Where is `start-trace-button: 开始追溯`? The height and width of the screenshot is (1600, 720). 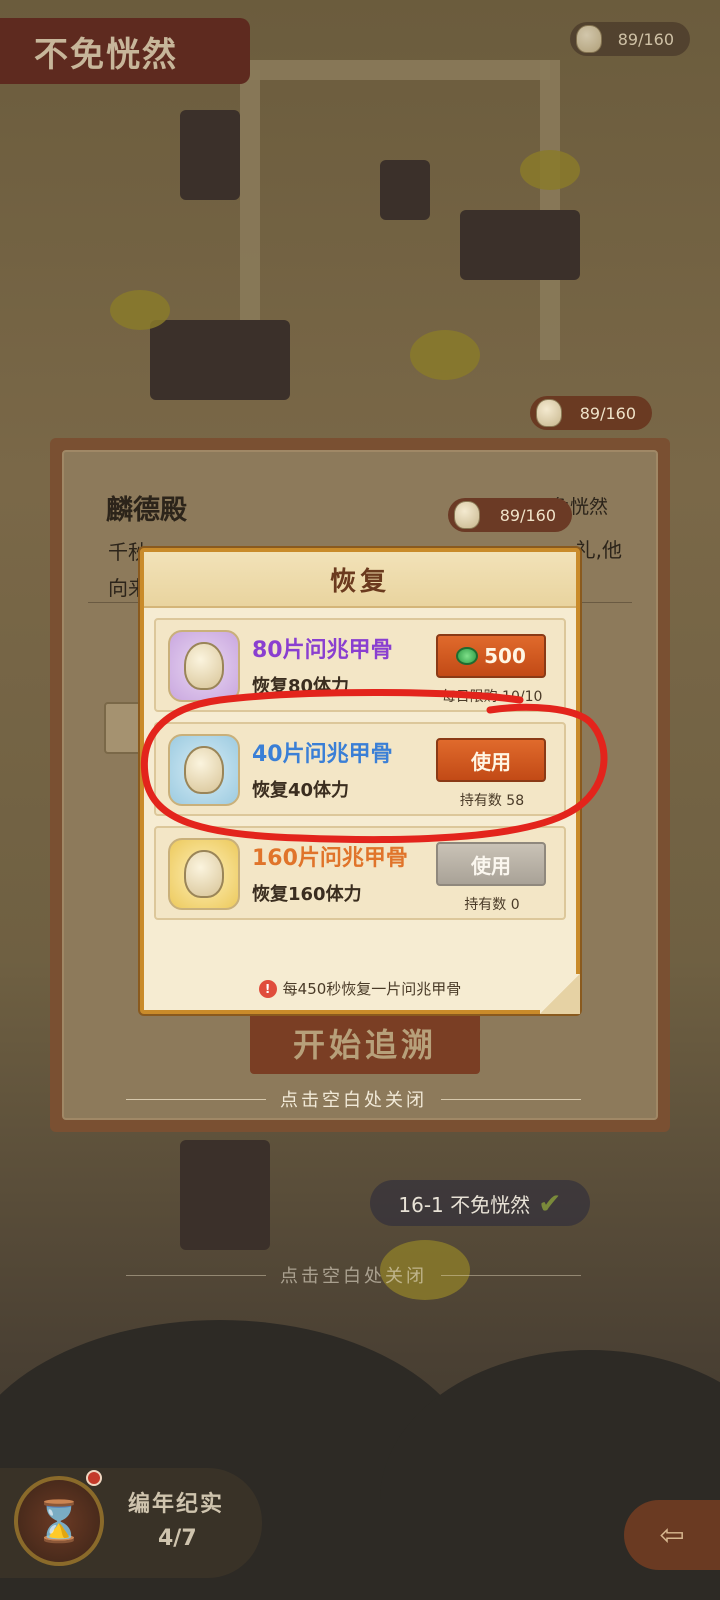 start-trace-button: 开始追溯 is located at coordinates (365, 1043).